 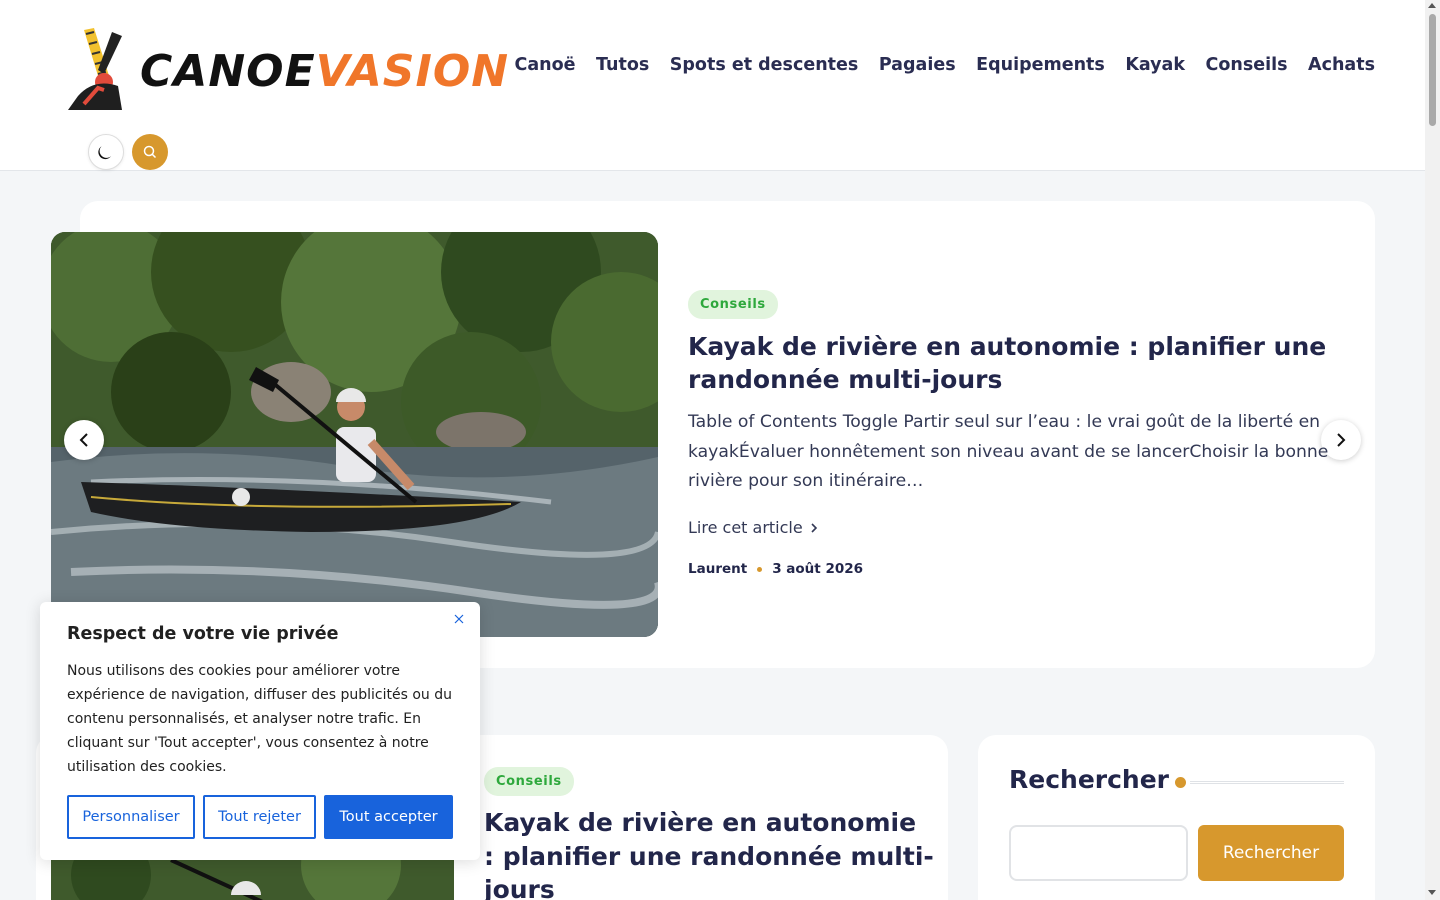 What do you see at coordinates (1432, 70) in the screenshot?
I see `scroll-thumb` at bounding box center [1432, 70].